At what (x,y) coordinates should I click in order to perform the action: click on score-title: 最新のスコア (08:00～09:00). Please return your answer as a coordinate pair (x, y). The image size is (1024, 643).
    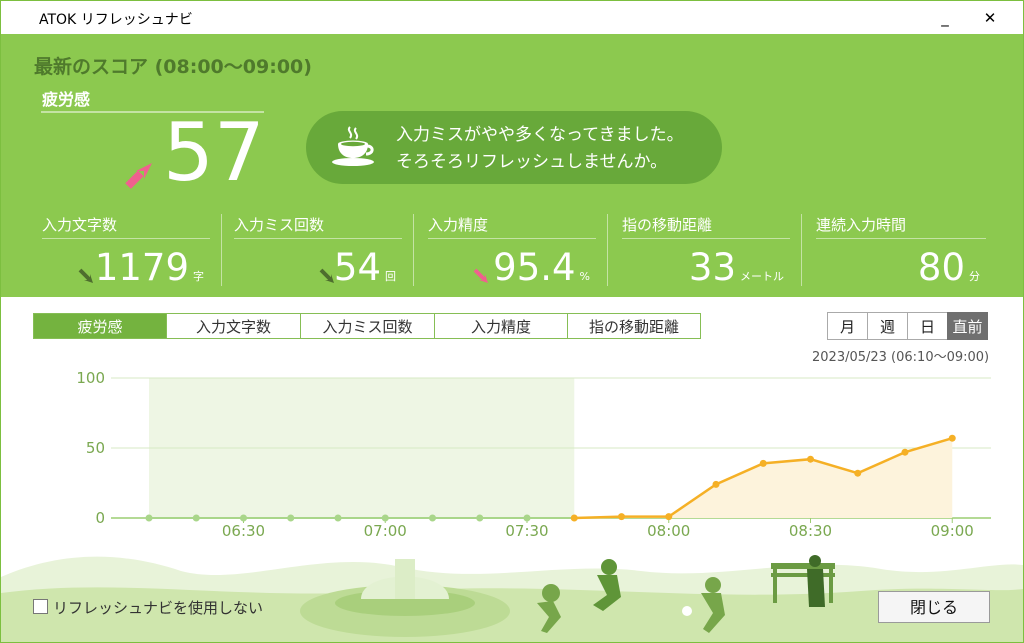
    Looking at the image, I should click on (173, 67).